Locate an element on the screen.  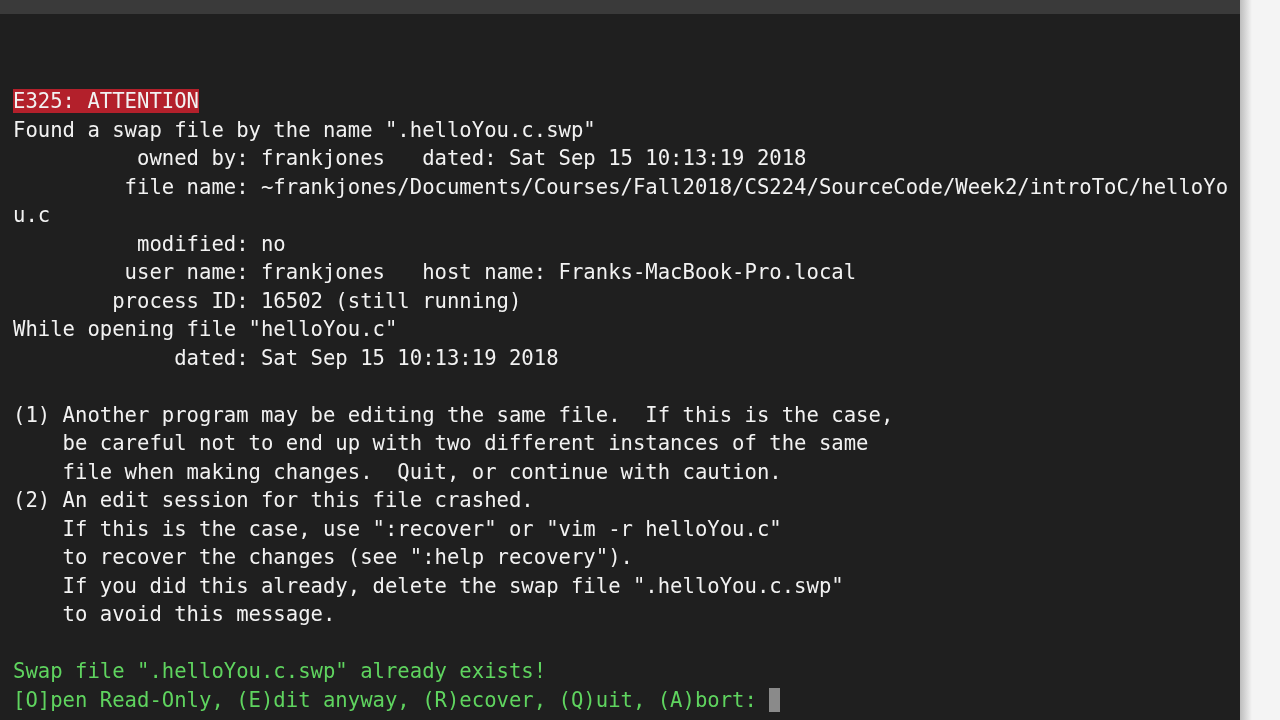
terminal-line: owned by: frankjones dated: Sat Sep 15 10:13:19 2018 is located at coordinates (471, 158).